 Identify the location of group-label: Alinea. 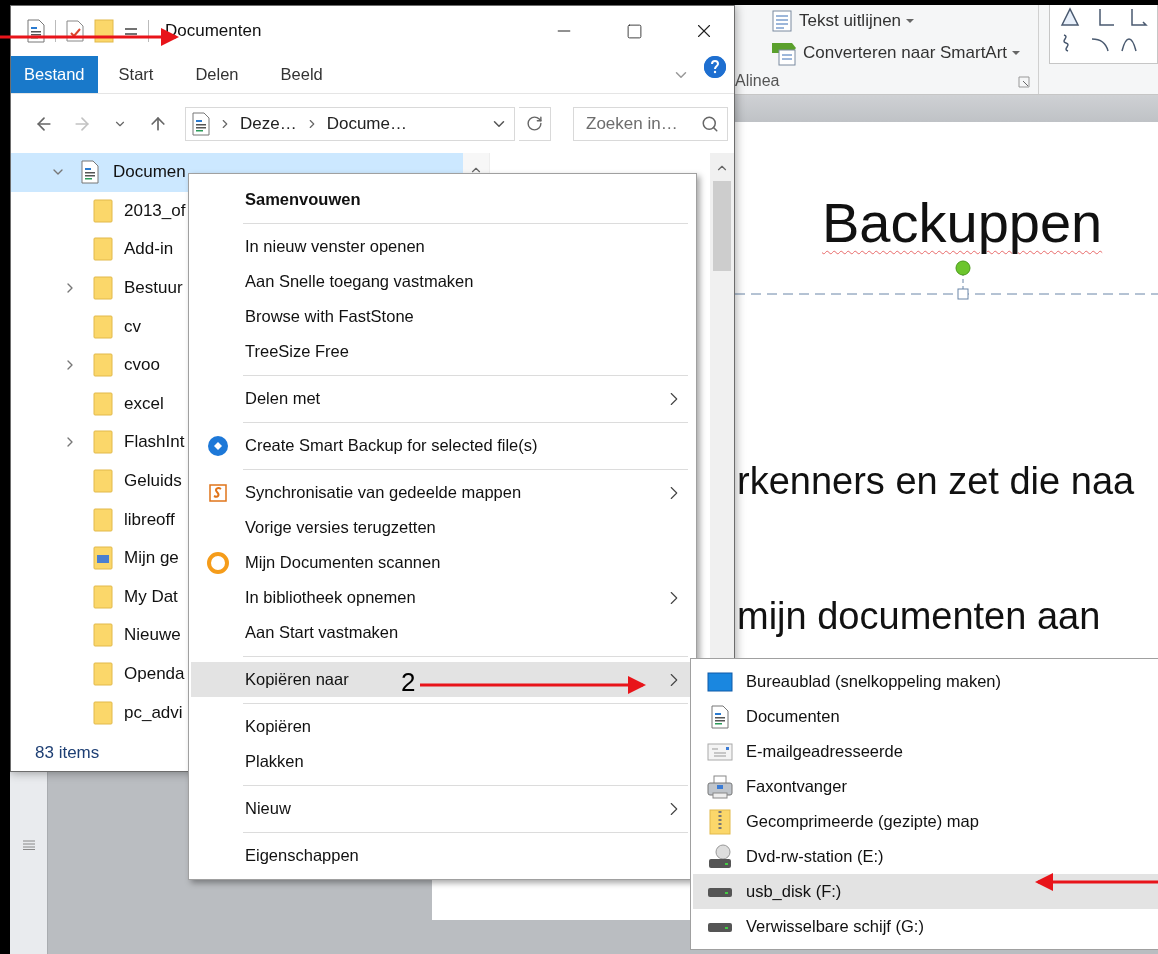
(757, 81).